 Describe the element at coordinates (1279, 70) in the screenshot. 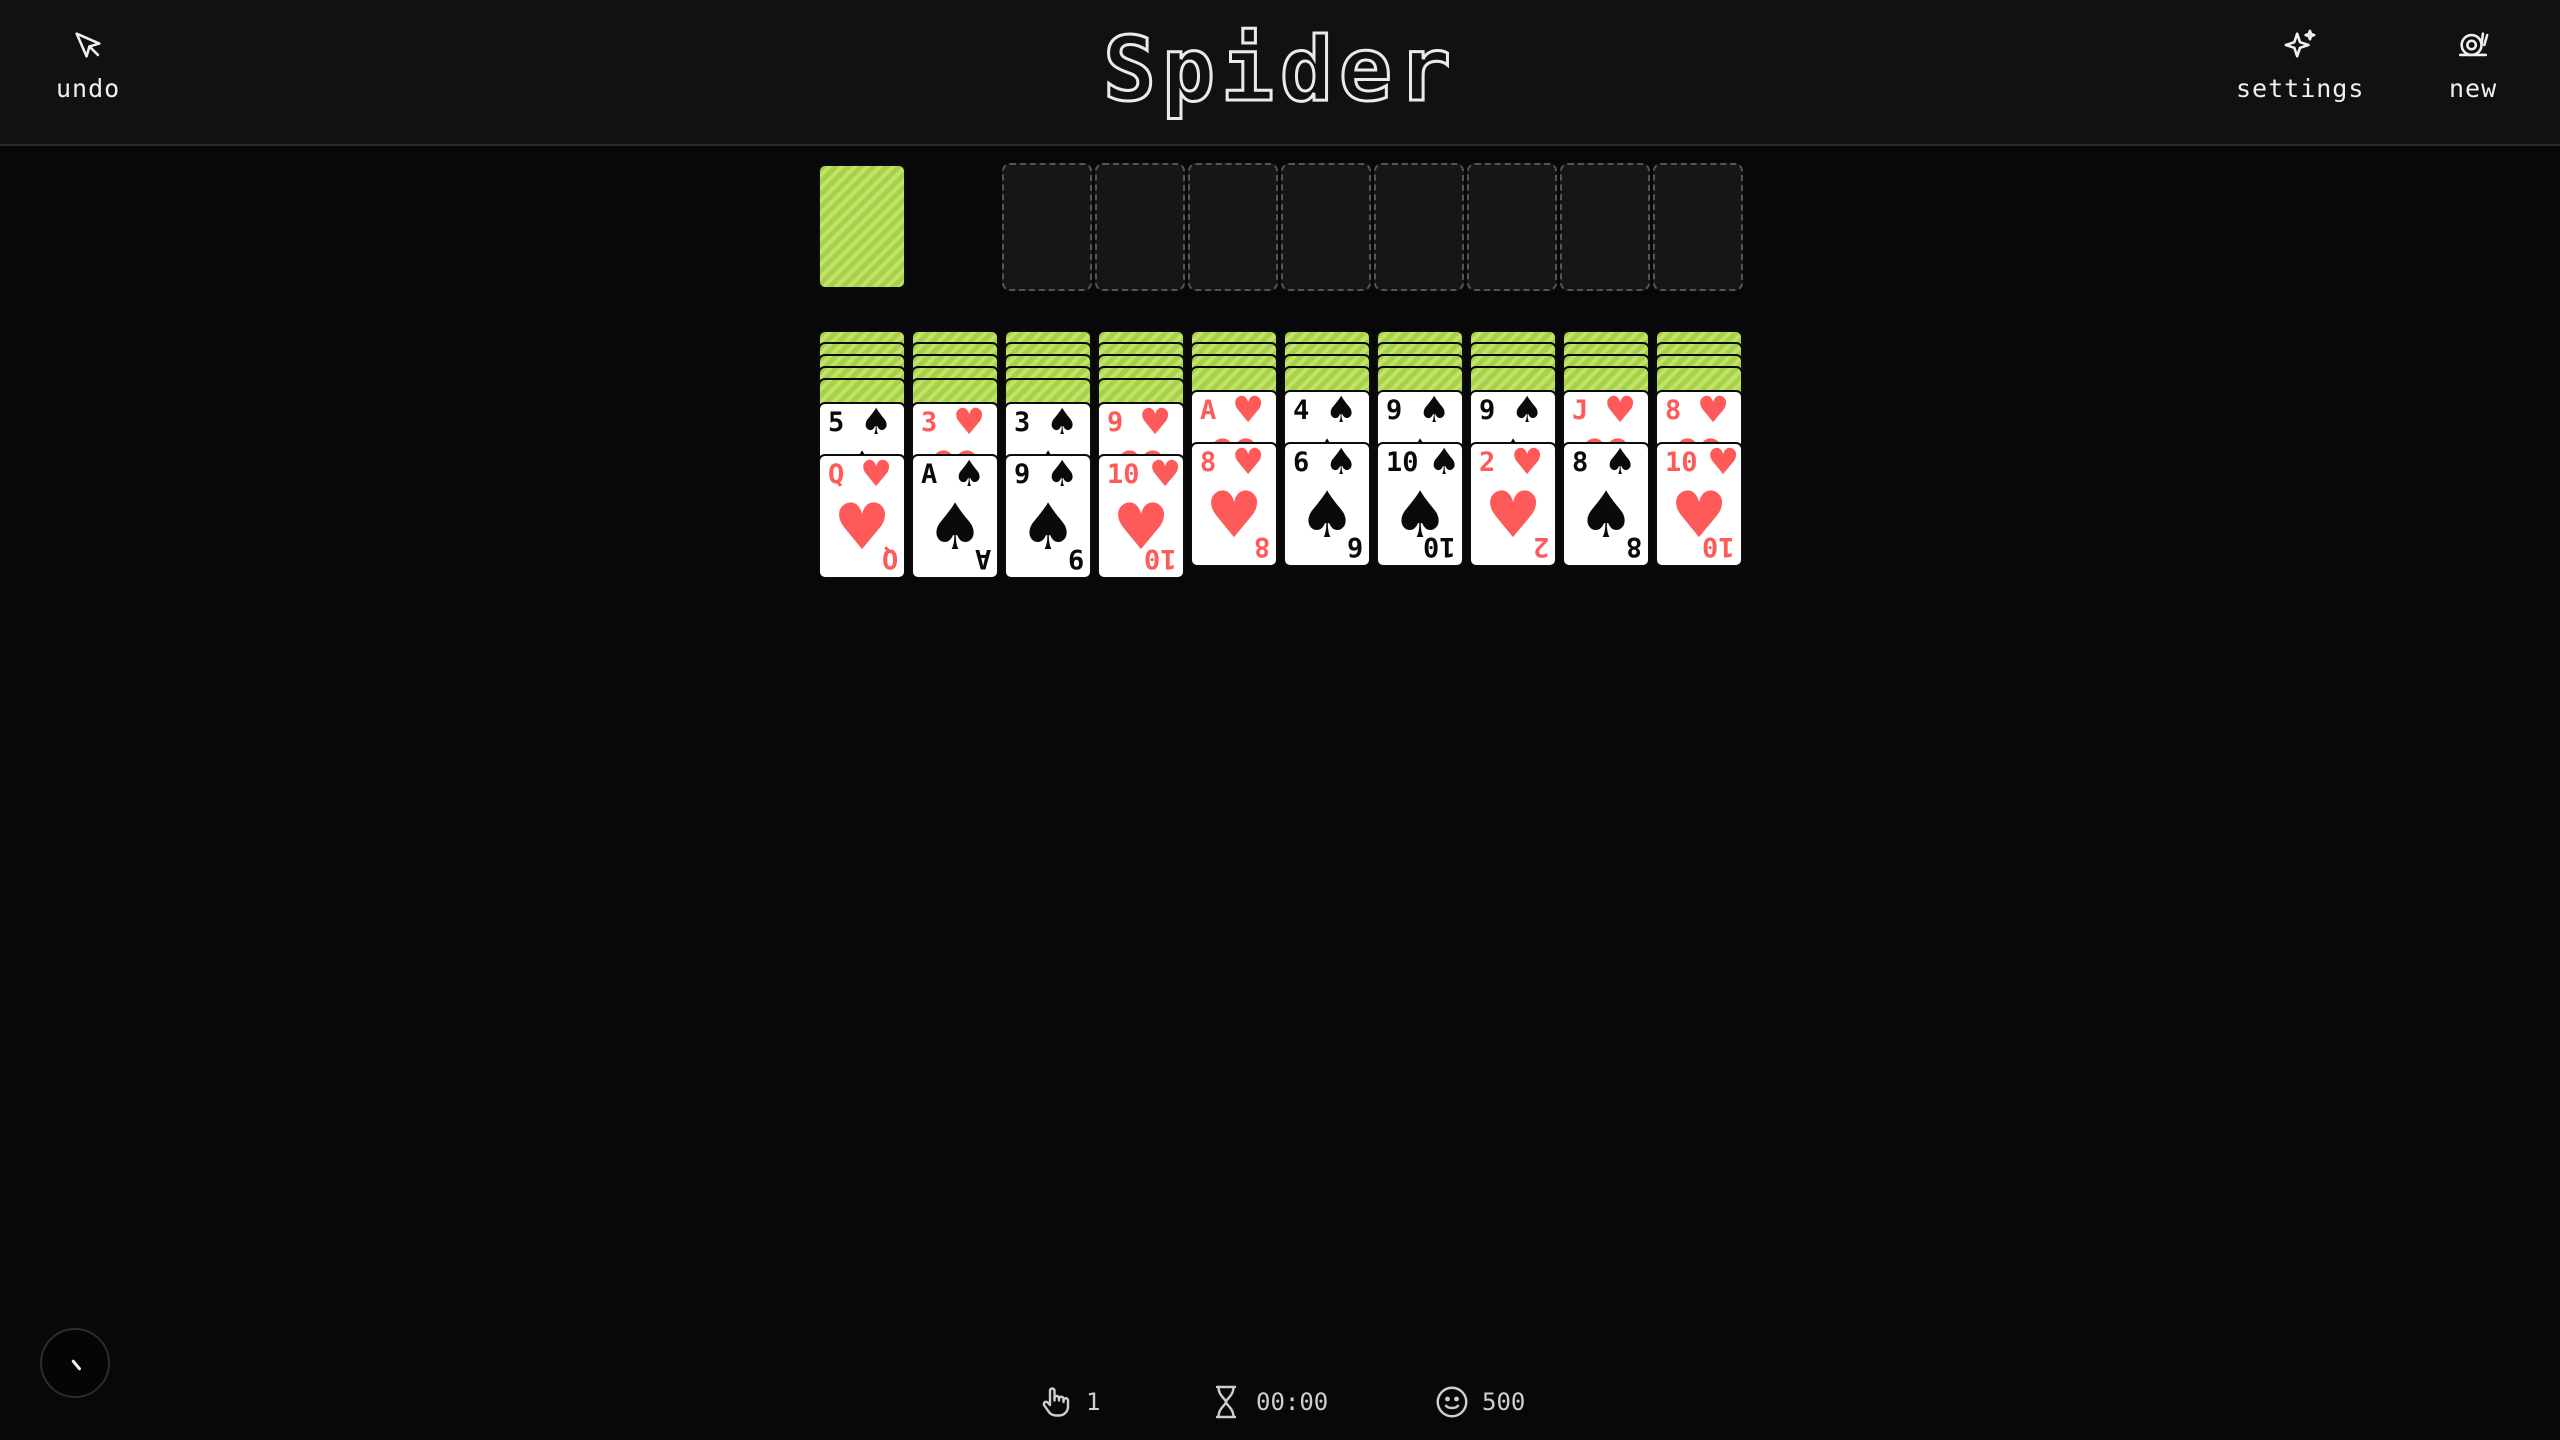

I see `game-title: Spider` at that location.